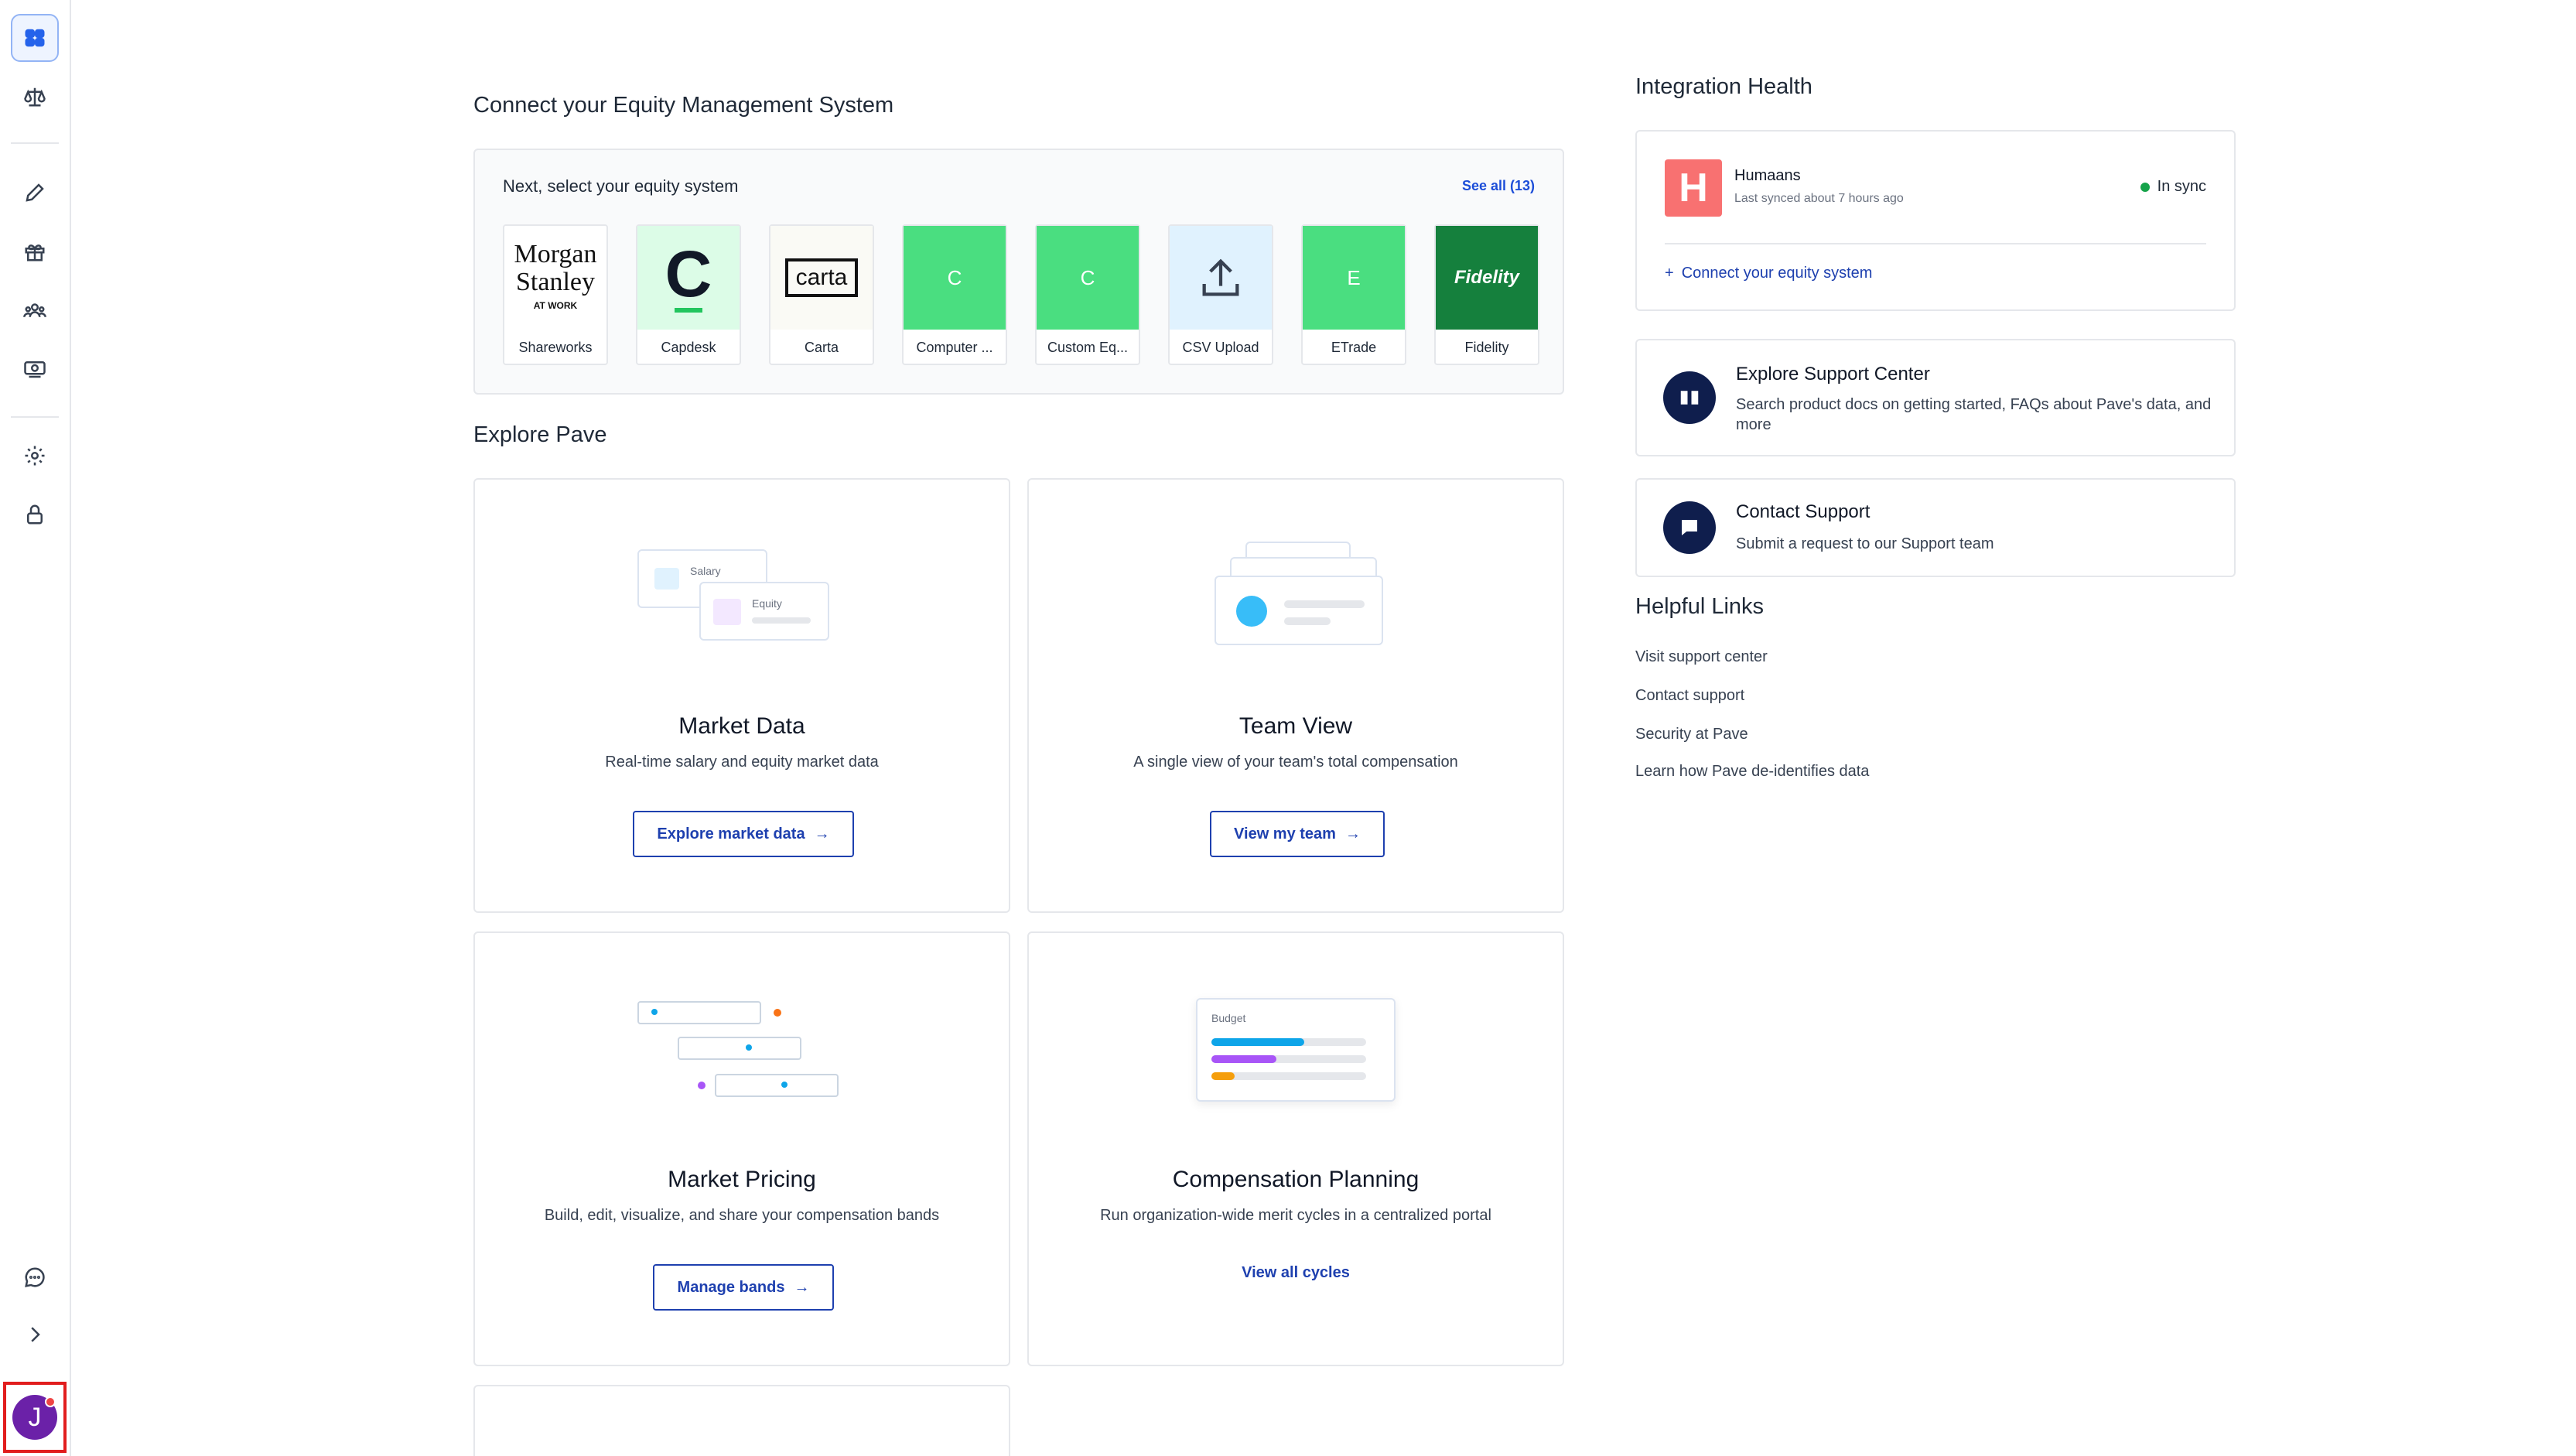 The width and height of the screenshot is (2576, 1456). I want to click on link-label: Connect your equity system, so click(1777, 274).